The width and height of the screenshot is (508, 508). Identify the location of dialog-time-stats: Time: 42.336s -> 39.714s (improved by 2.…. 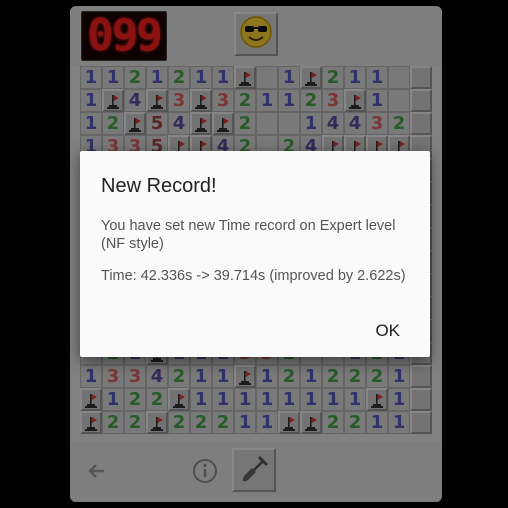
(253, 276).